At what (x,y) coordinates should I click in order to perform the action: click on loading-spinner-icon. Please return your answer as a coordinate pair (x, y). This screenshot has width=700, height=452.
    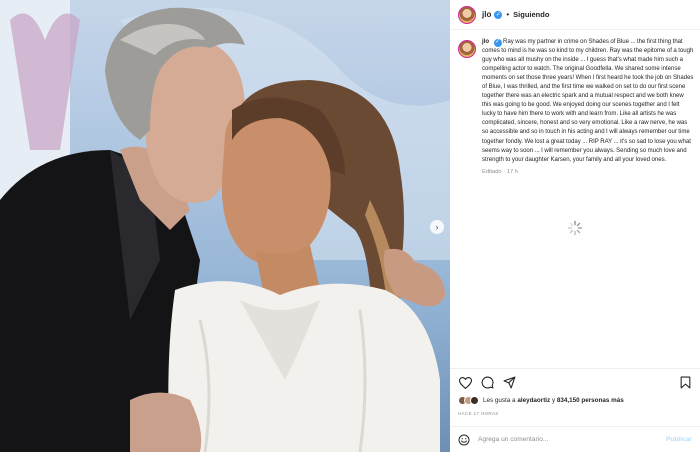
    Looking at the image, I should click on (575, 228).